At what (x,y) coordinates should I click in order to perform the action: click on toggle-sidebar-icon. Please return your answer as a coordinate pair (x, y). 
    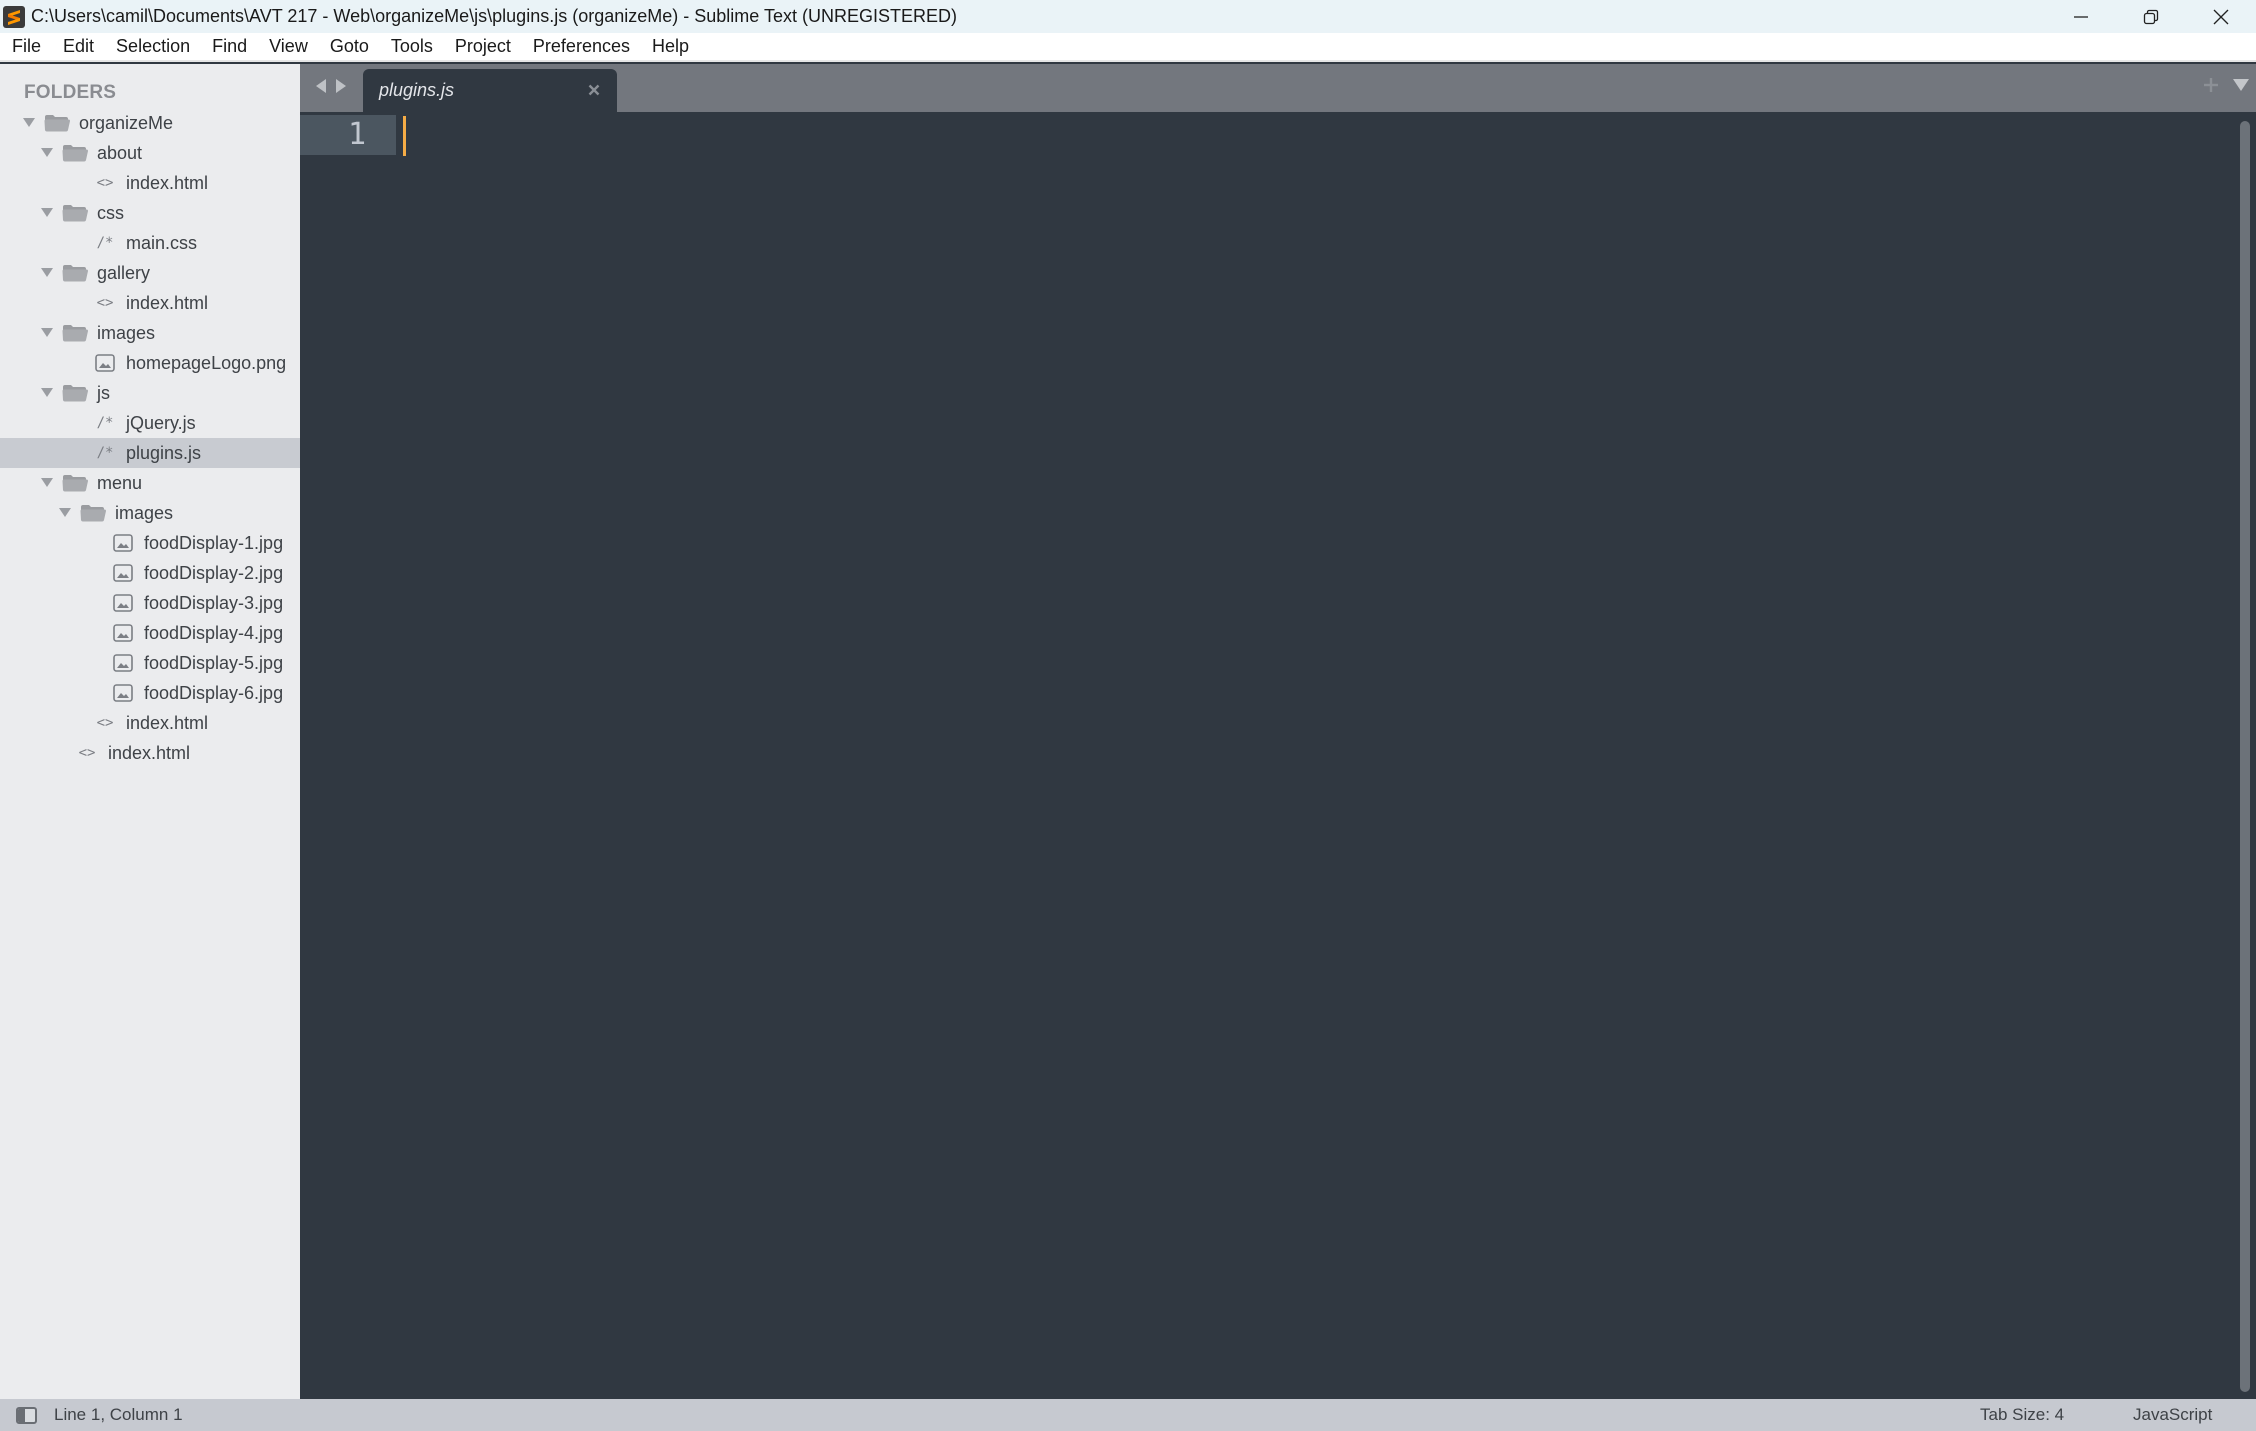
    Looking at the image, I should click on (26, 1415).